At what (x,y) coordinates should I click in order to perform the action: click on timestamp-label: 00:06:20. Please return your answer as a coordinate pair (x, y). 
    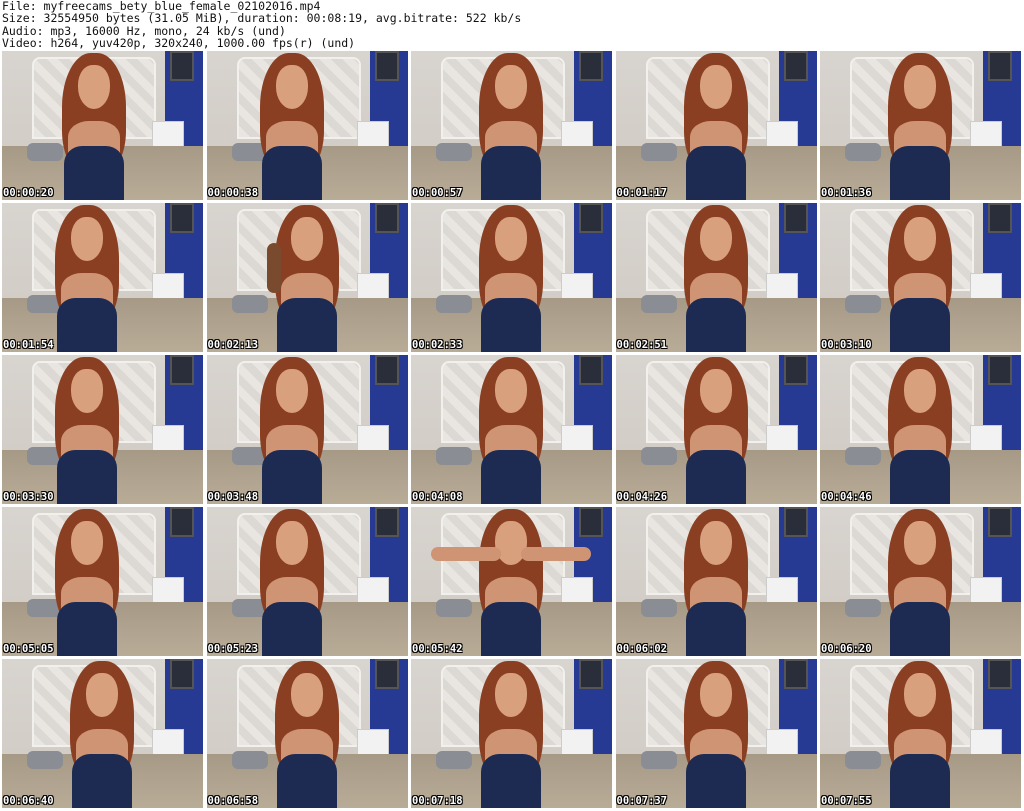
    Looking at the image, I should click on (846, 649).